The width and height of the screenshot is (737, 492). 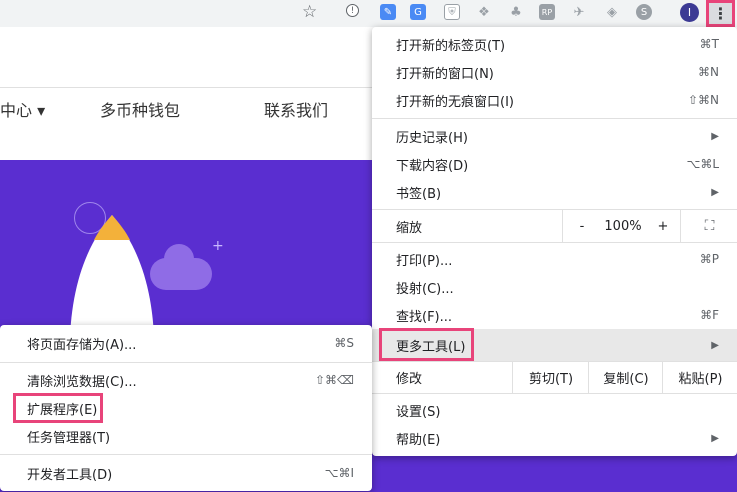 I want to click on divider, so click(x=186, y=87).